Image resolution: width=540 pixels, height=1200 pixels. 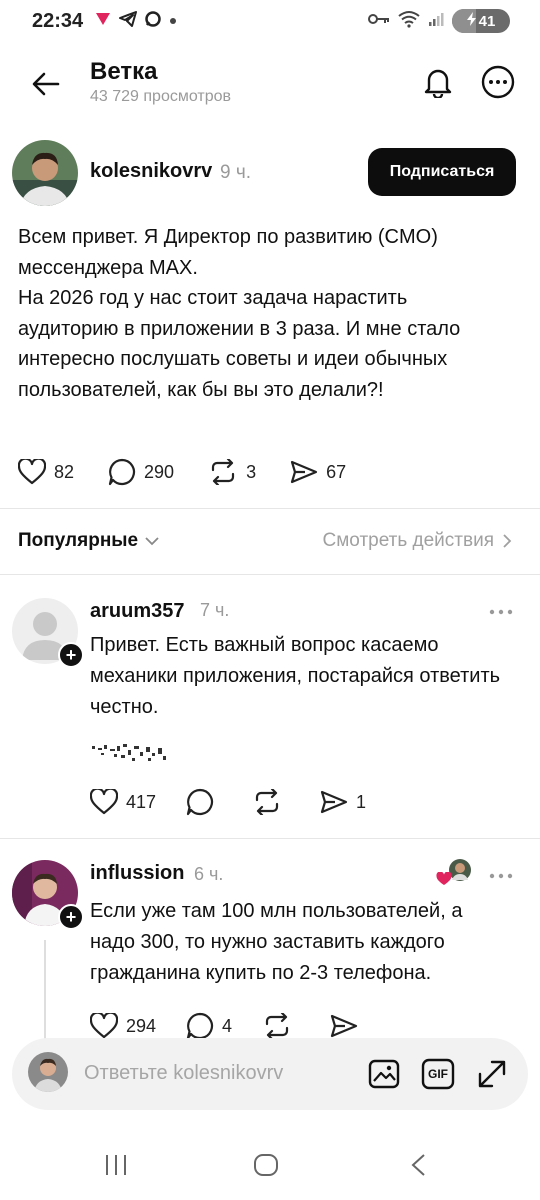 I want to click on expand-icon, so click(x=492, y=1074).